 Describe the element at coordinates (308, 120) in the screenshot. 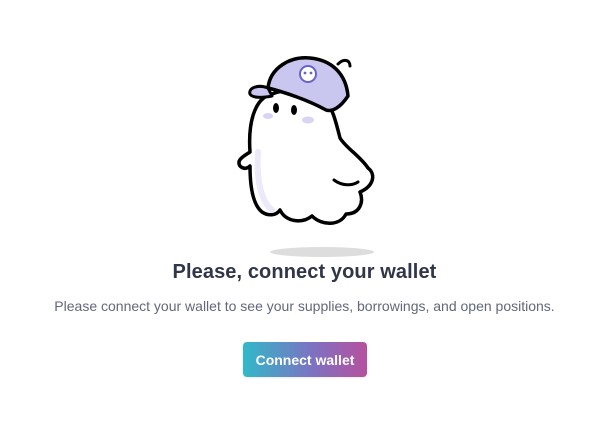

I see `ghost-right-cheek` at that location.